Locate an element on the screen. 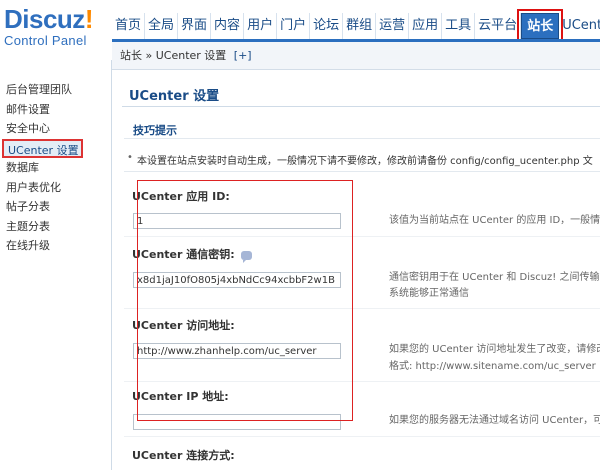  logo-subtitle: Control Panel is located at coordinates (45, 40).